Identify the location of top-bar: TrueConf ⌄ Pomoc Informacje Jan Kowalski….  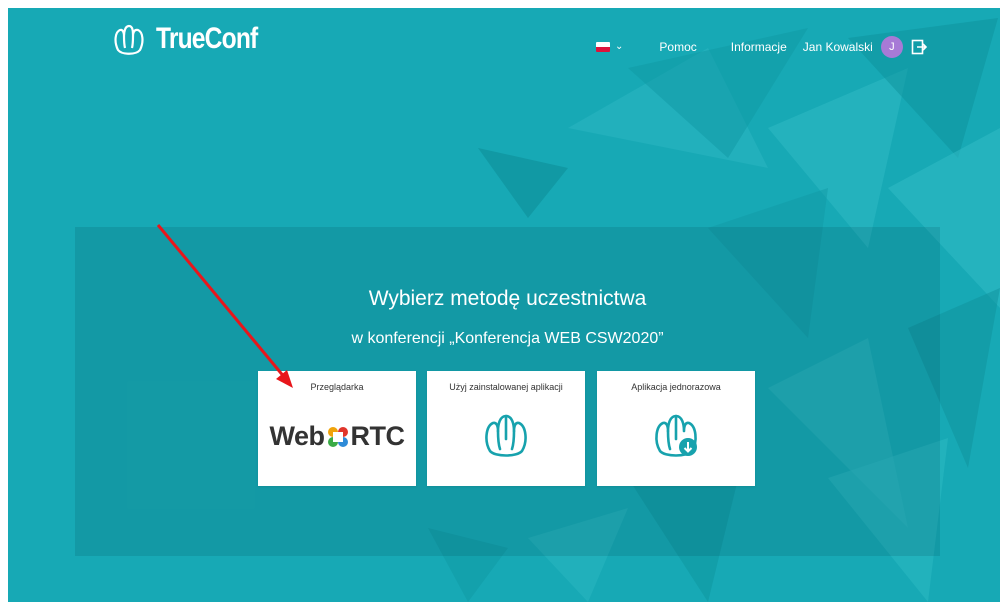
(504, 44).